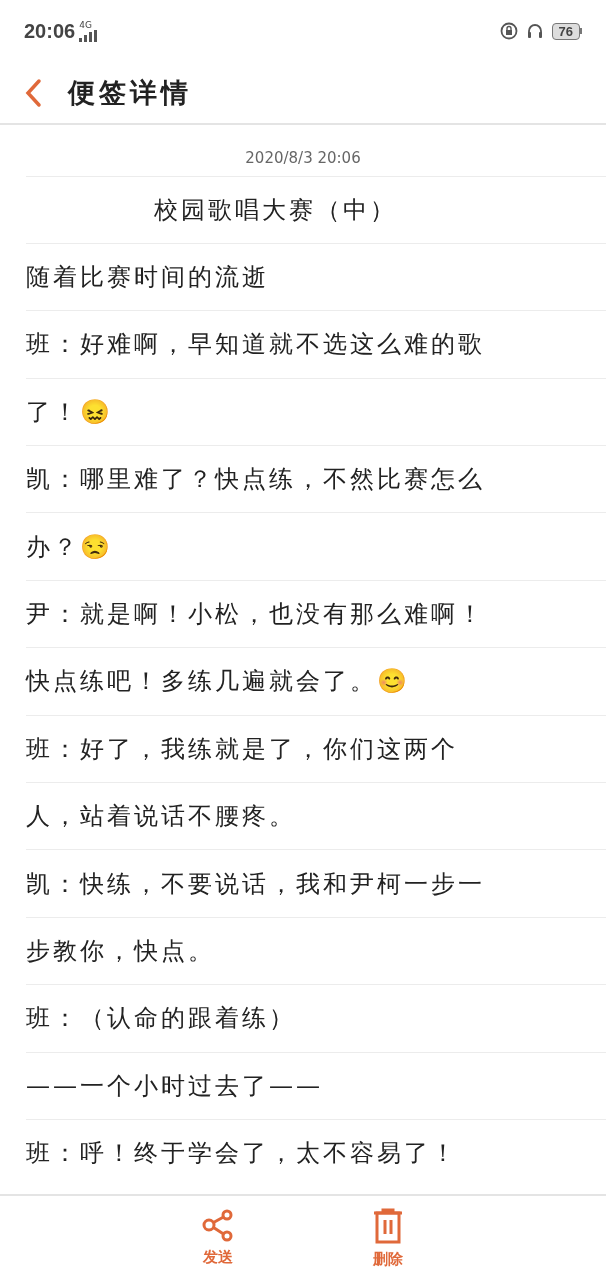 This screenshot has height=1280, width=606. What do you see at coordinates (147, 278) in the screenshot?
I see `note-line: 随着比赛时间的流逝` at bounding box center [147, 278].